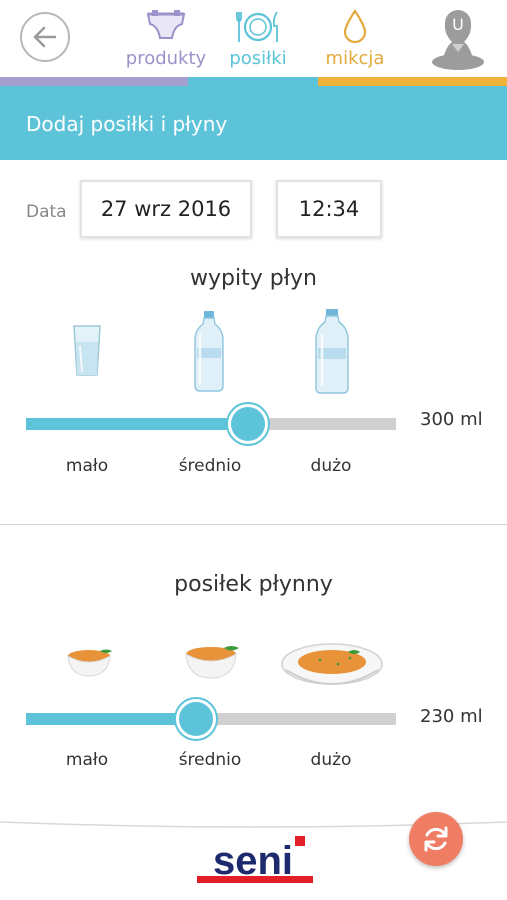 This screenshot has width=507, height=900. I want to click on page-header: Dodaj posiłki i płyny, so click(253, 123).